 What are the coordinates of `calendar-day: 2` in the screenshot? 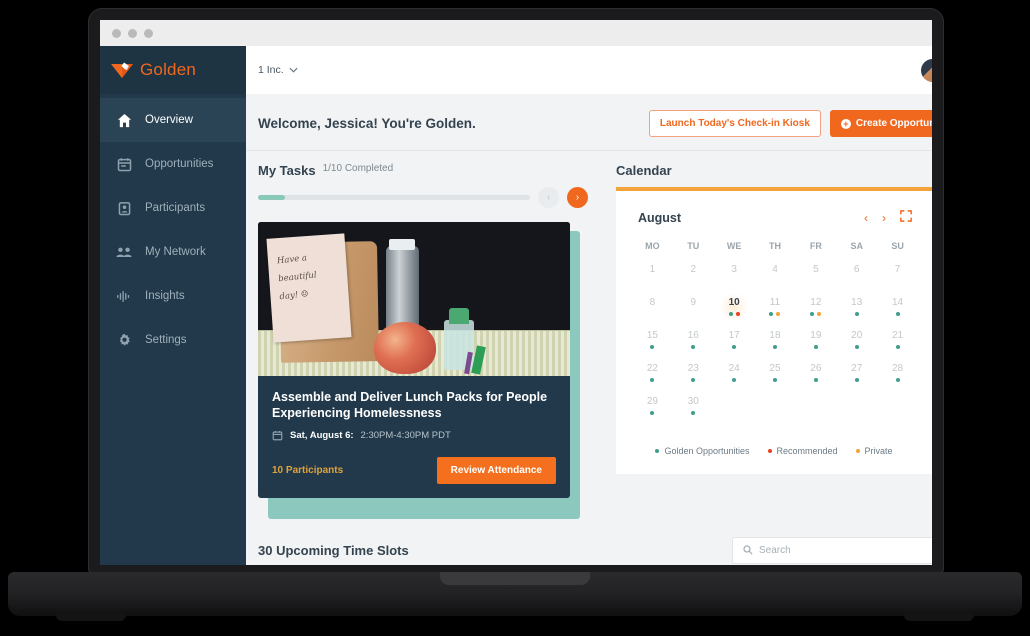 It's located at (693, 279).